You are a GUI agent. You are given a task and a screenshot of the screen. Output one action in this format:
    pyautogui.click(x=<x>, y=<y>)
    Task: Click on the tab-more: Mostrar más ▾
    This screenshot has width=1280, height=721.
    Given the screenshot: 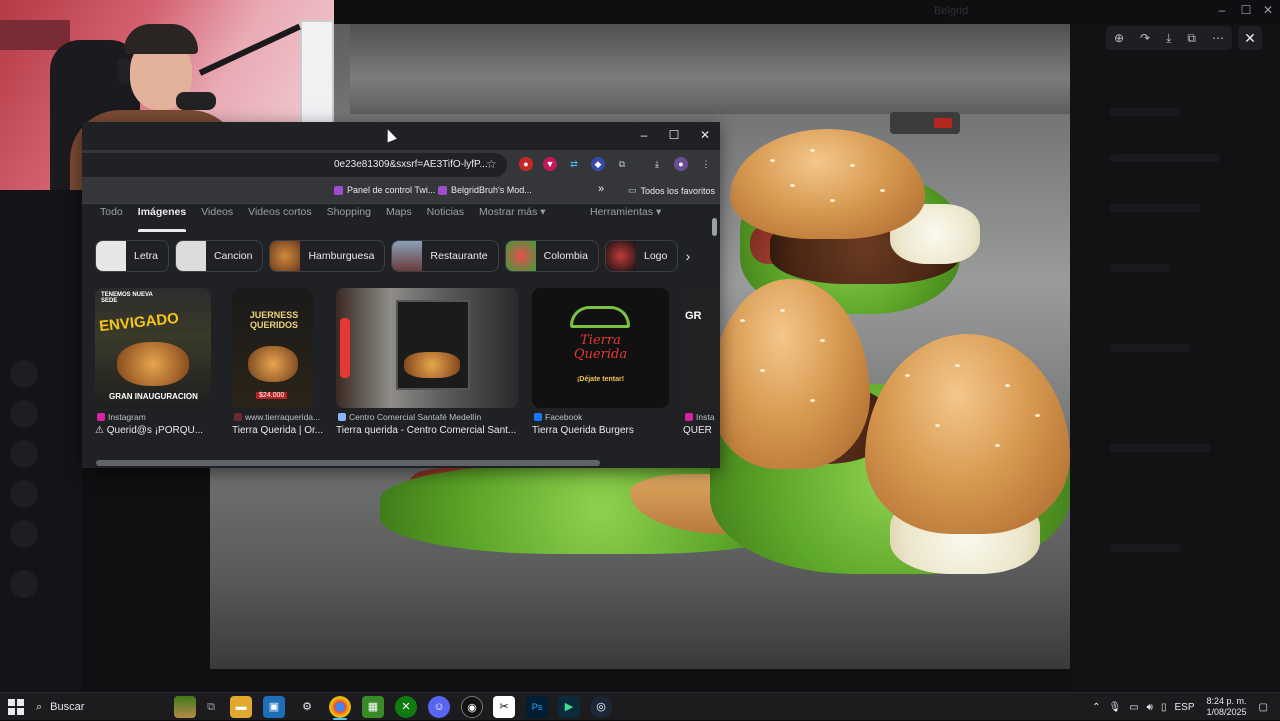 What is the action you would take?
    pyautogui.click(x=512, y=216)
    